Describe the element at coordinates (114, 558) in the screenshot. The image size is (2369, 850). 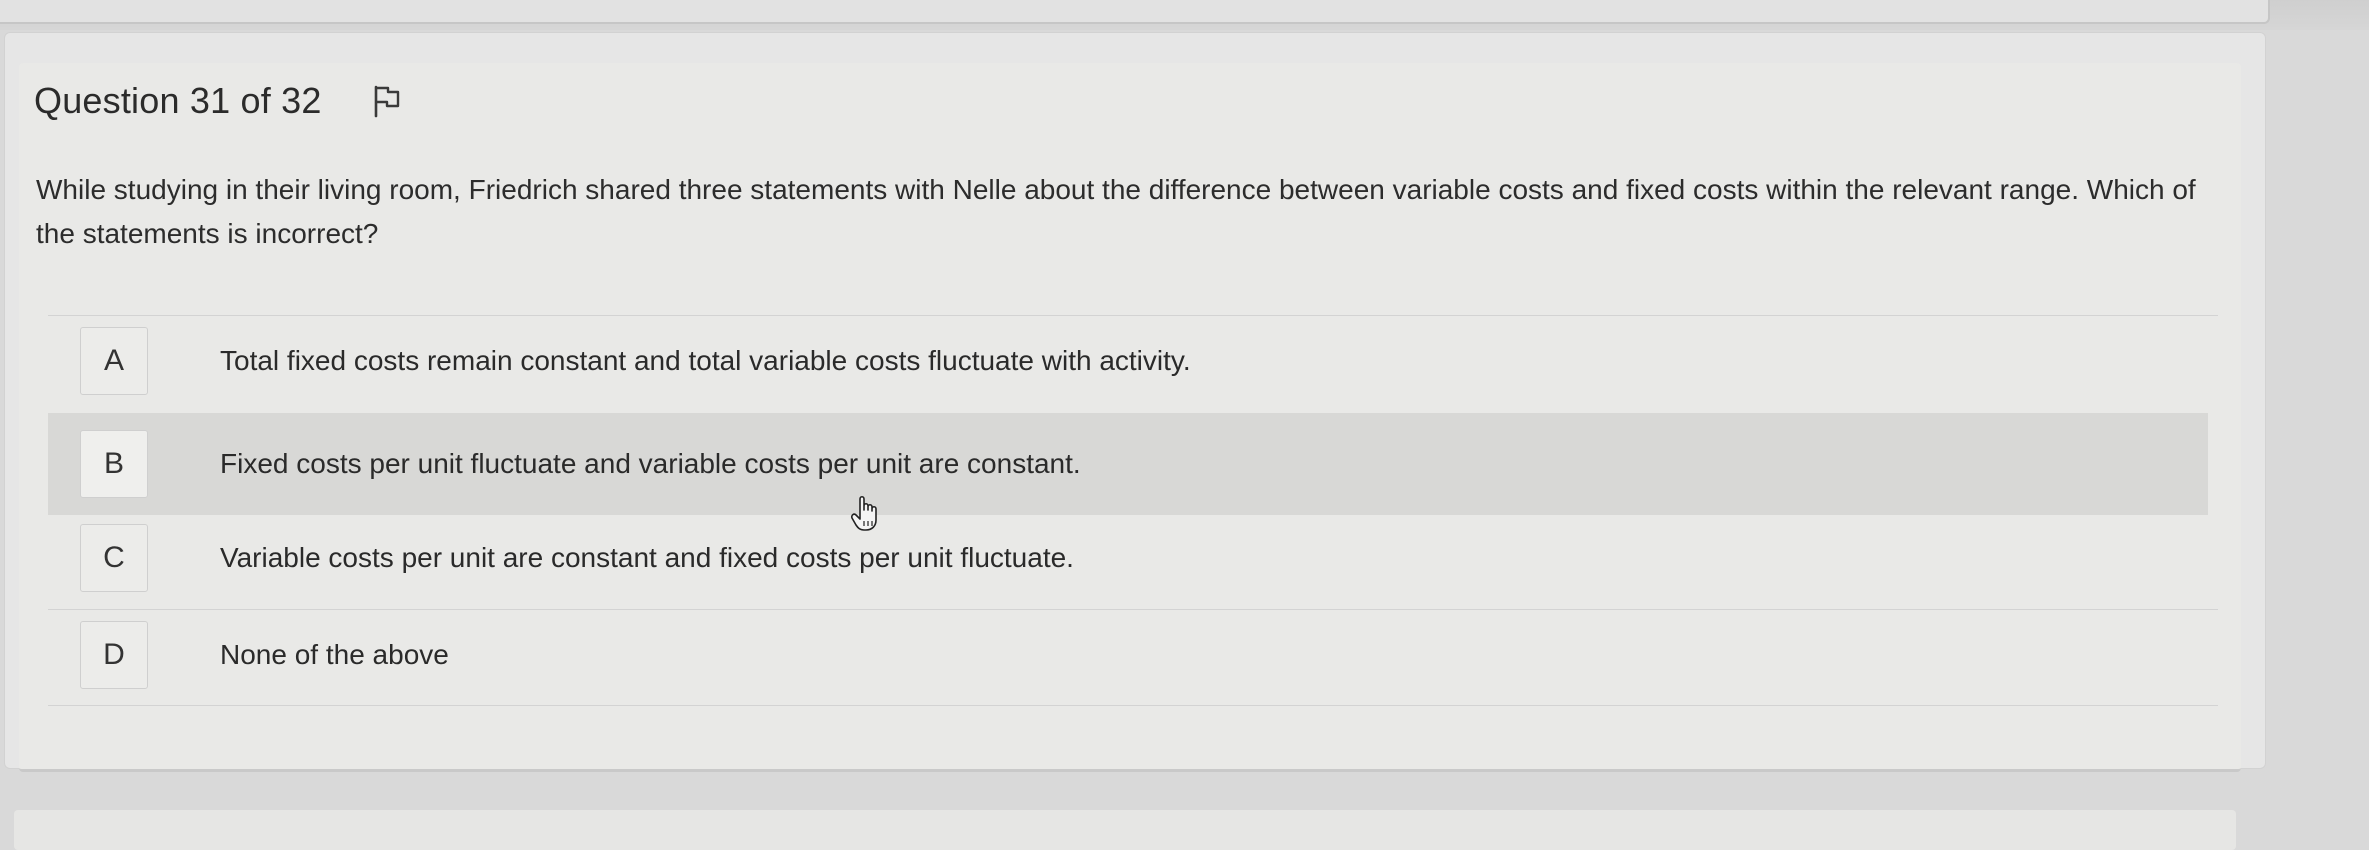
I see `option-letter: C` at that location.